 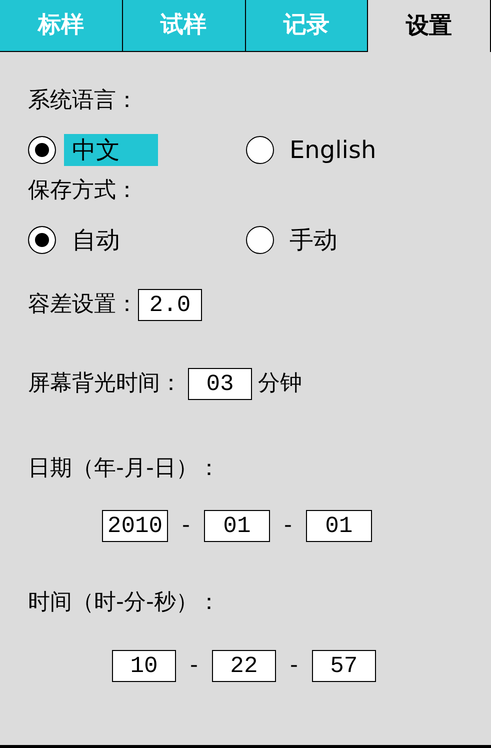 I want to click on input-field: 22, so click(x=244, y=666).